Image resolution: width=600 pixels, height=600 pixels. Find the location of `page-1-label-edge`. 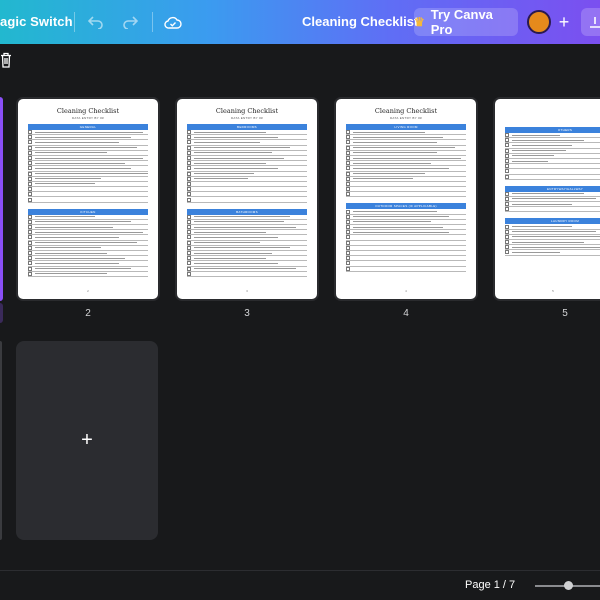

page-1-label-edge is located at coordinates (1, 313).